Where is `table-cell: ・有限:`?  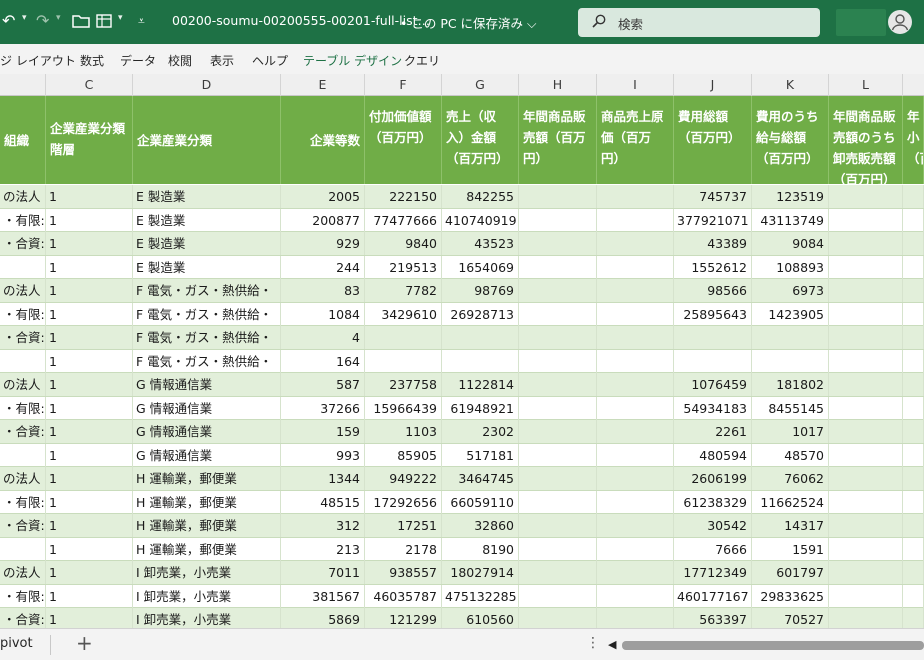 table-cell: ・有限: is located at coordinates (23, 502).